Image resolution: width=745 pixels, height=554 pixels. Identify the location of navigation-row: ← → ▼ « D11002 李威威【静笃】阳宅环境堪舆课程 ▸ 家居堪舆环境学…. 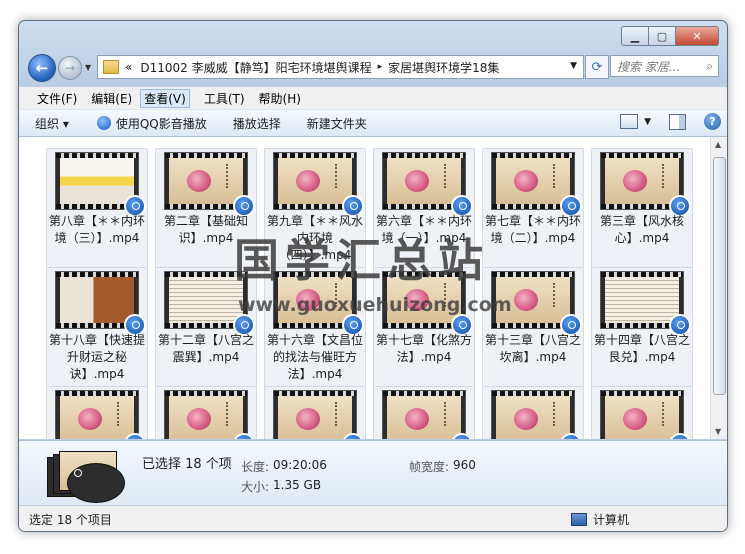
(373, 68).